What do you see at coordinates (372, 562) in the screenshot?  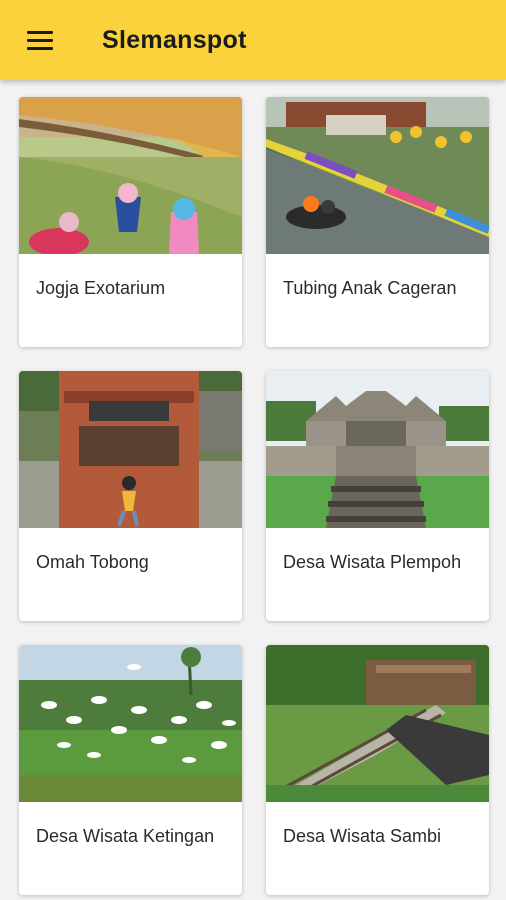 I see `place-name: Desa Wisata Plempoh` at bounding box center [372, 562].